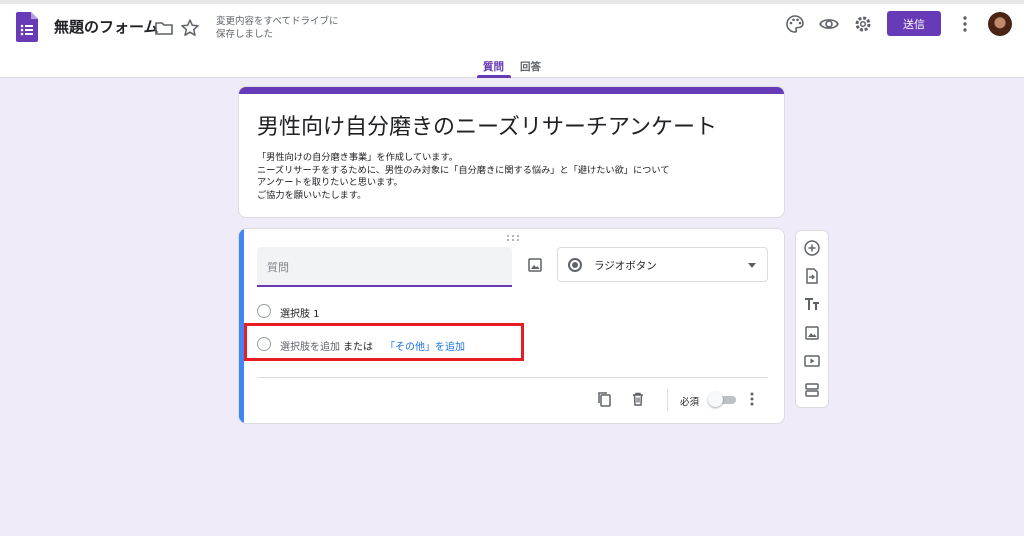  Describe the element at coordinates (357, 157) in the screenshot. I see `description-line: 「男性向けの自分磨き事業」を作成しています。` at that location.